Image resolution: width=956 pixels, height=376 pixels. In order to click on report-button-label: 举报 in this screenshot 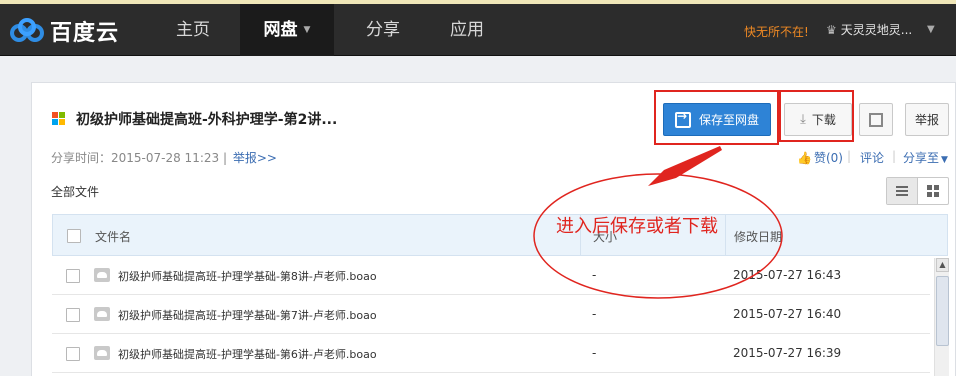, I will do `click(926, 120)`.